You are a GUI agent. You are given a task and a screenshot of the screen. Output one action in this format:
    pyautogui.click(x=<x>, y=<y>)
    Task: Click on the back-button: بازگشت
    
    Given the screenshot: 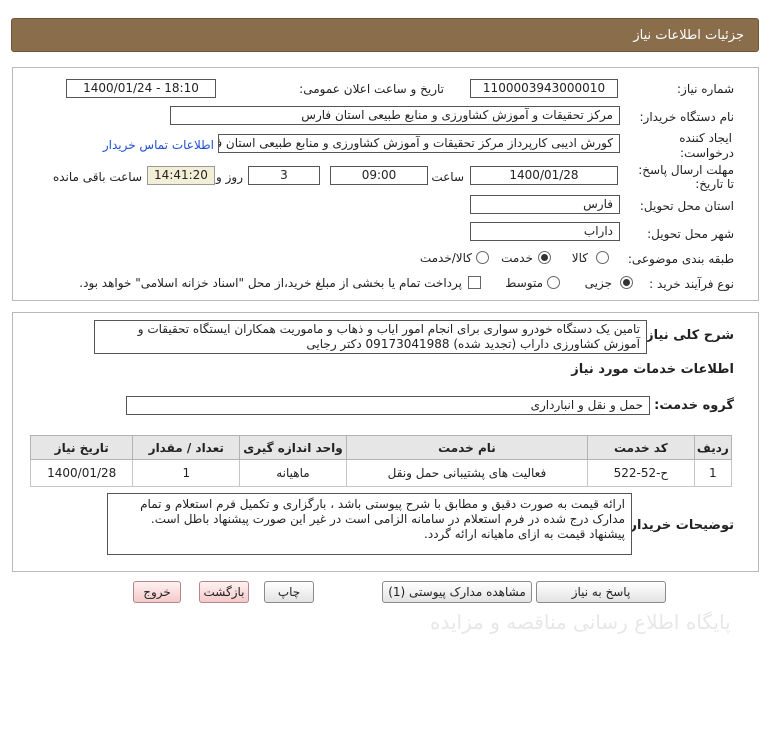 What is the action you would take?
    pyautogui.click(x=224, y=592)
    